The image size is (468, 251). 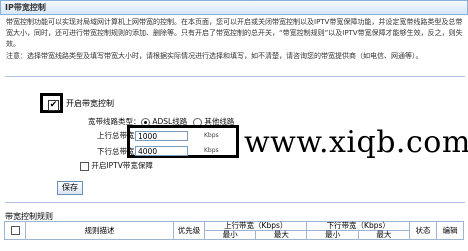 I want to click on watermark-text: www.xiqb.com, so click(x=356, y=142).